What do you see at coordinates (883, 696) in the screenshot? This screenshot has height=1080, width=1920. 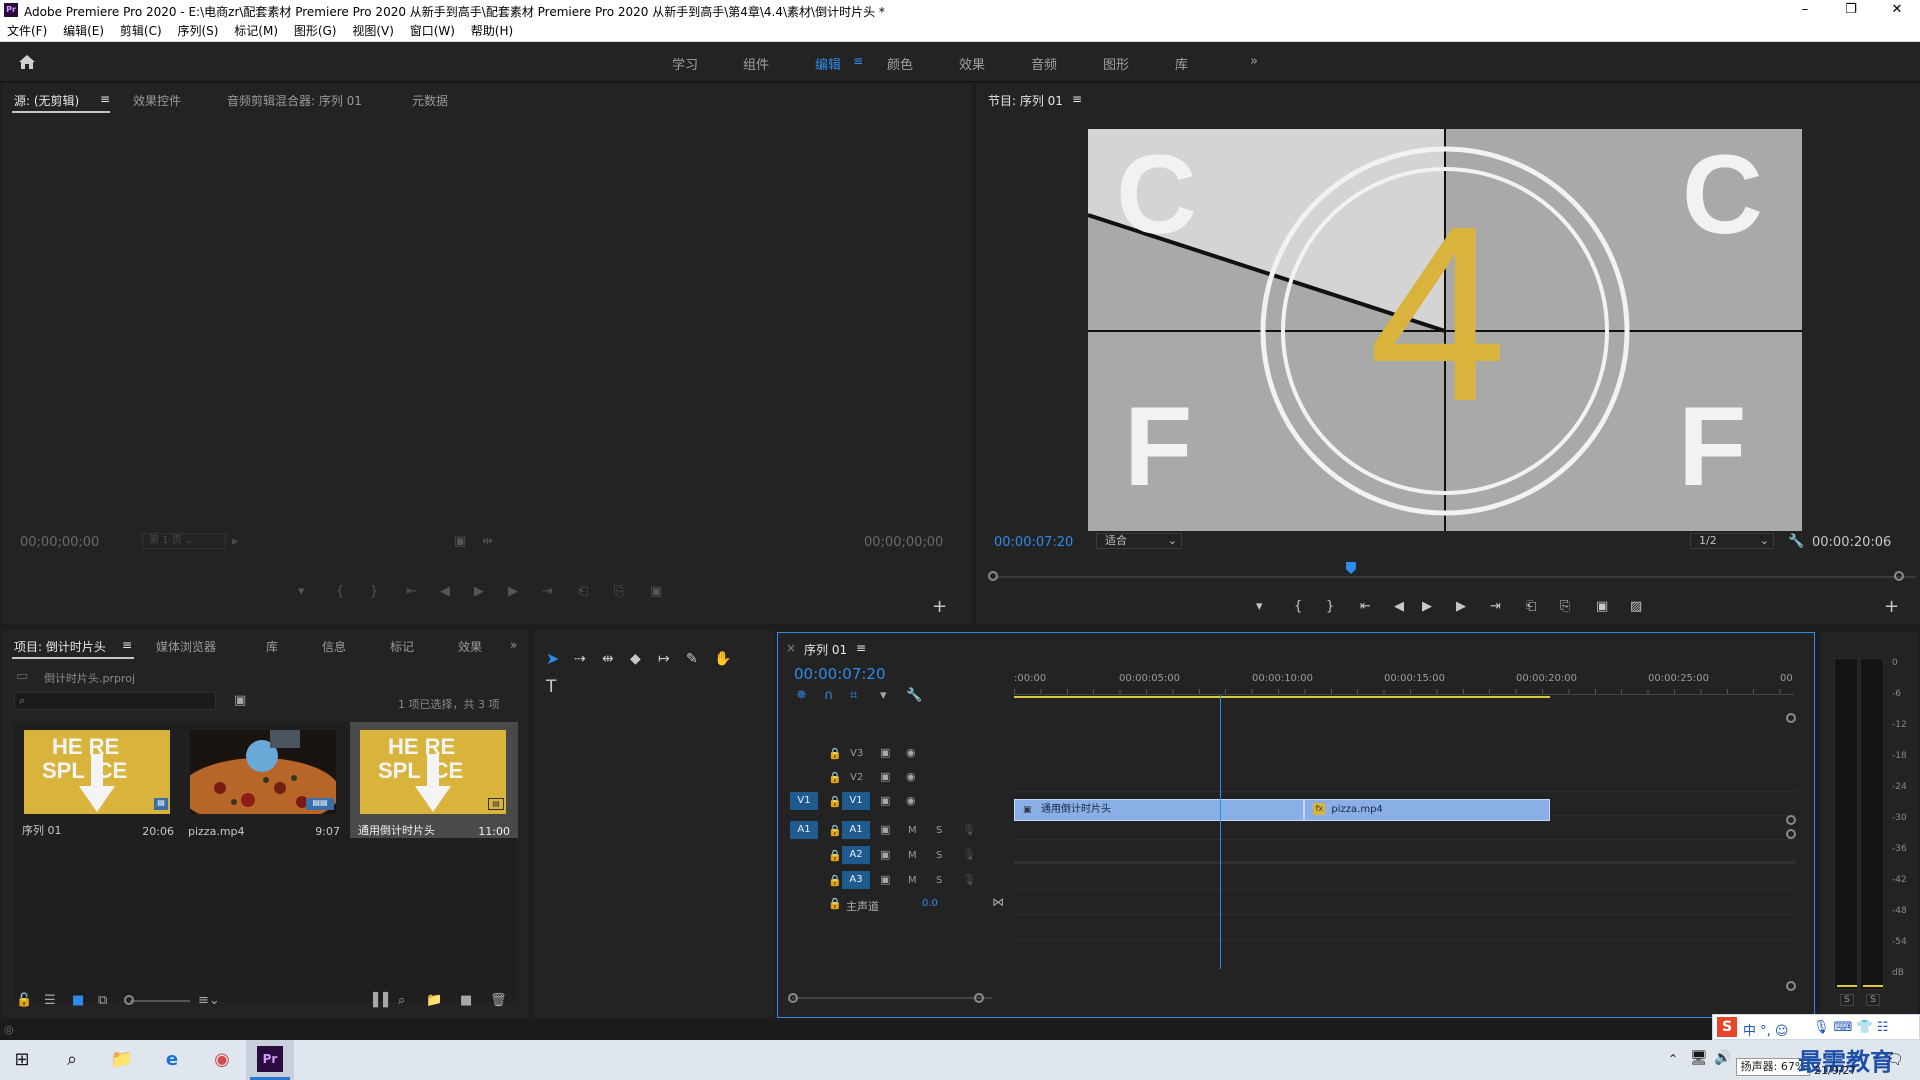 I see `add-marker-icon: ▾` at bounding box center [883, 696].